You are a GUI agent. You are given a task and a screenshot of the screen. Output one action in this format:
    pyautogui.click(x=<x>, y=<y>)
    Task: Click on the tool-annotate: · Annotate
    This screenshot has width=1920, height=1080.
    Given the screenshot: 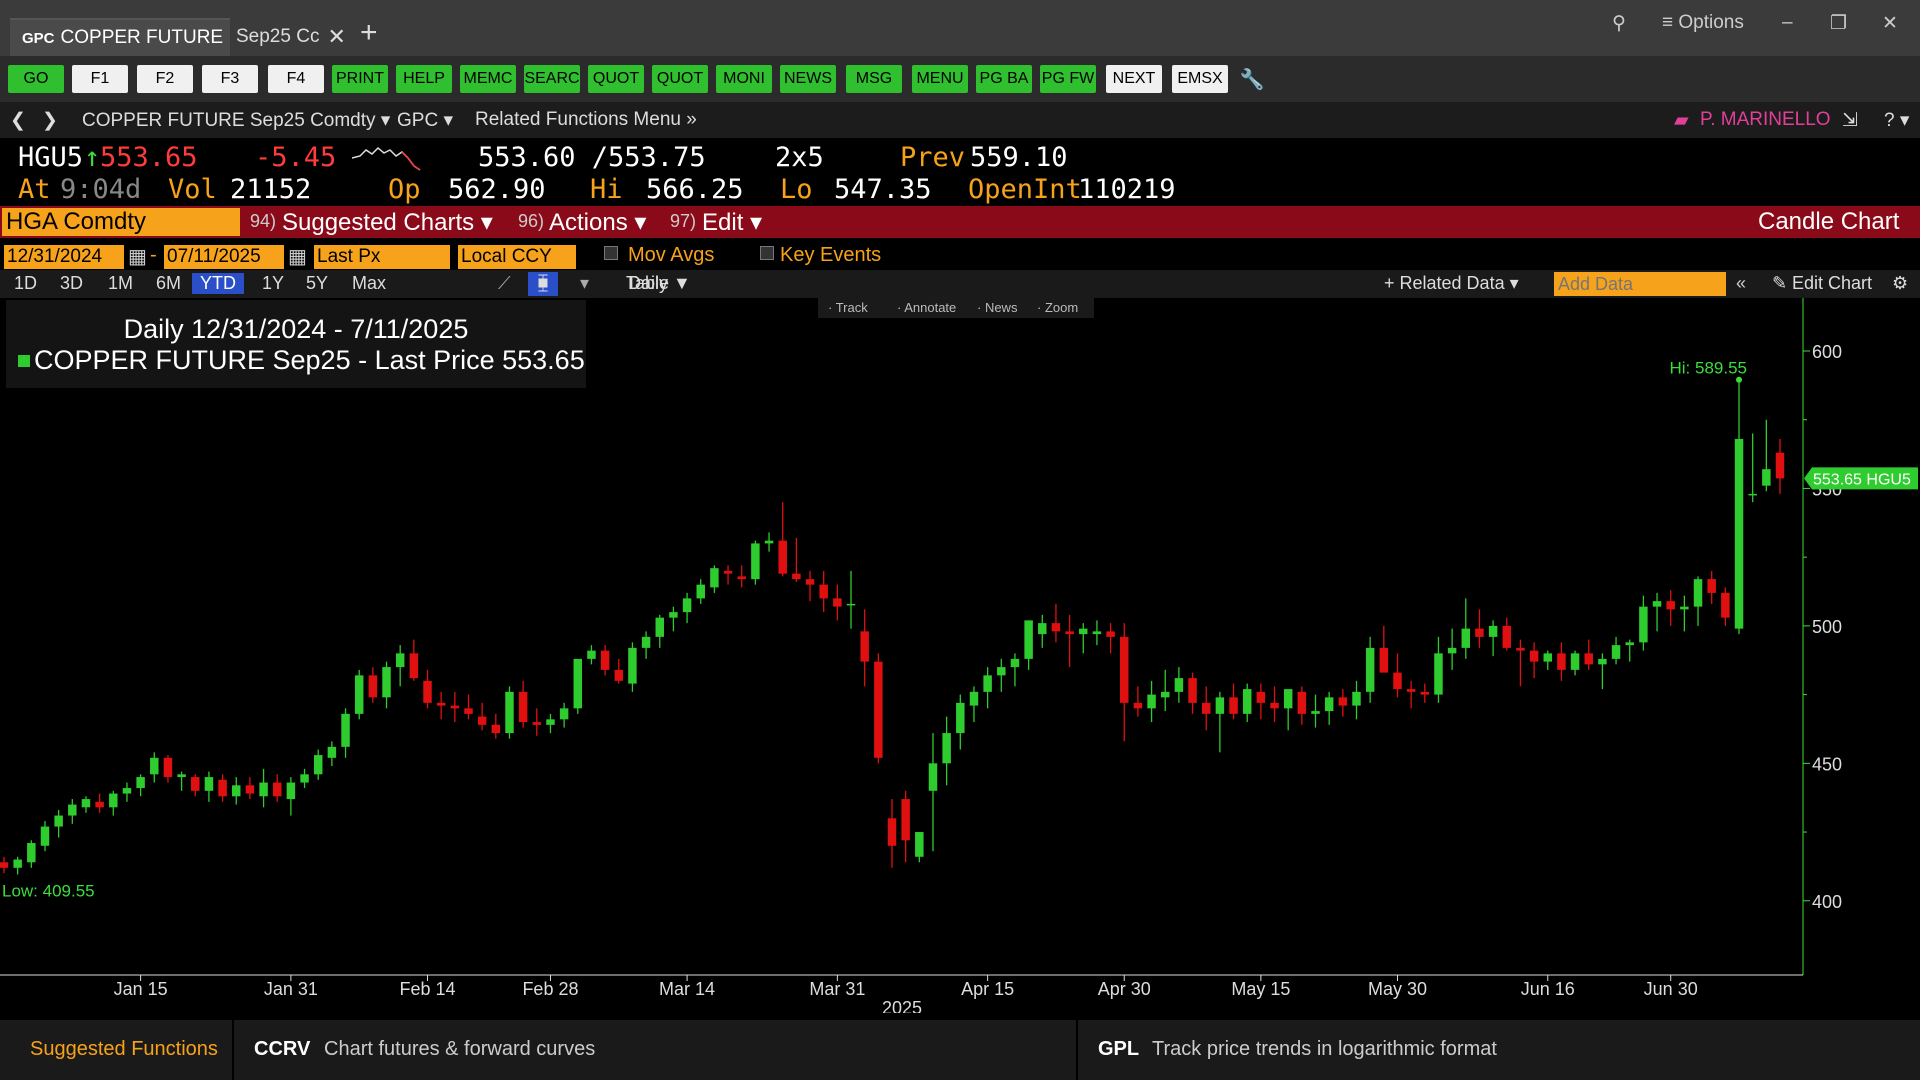 What is the action you would take?
    pyautogui.click(x=926, y=307)
    